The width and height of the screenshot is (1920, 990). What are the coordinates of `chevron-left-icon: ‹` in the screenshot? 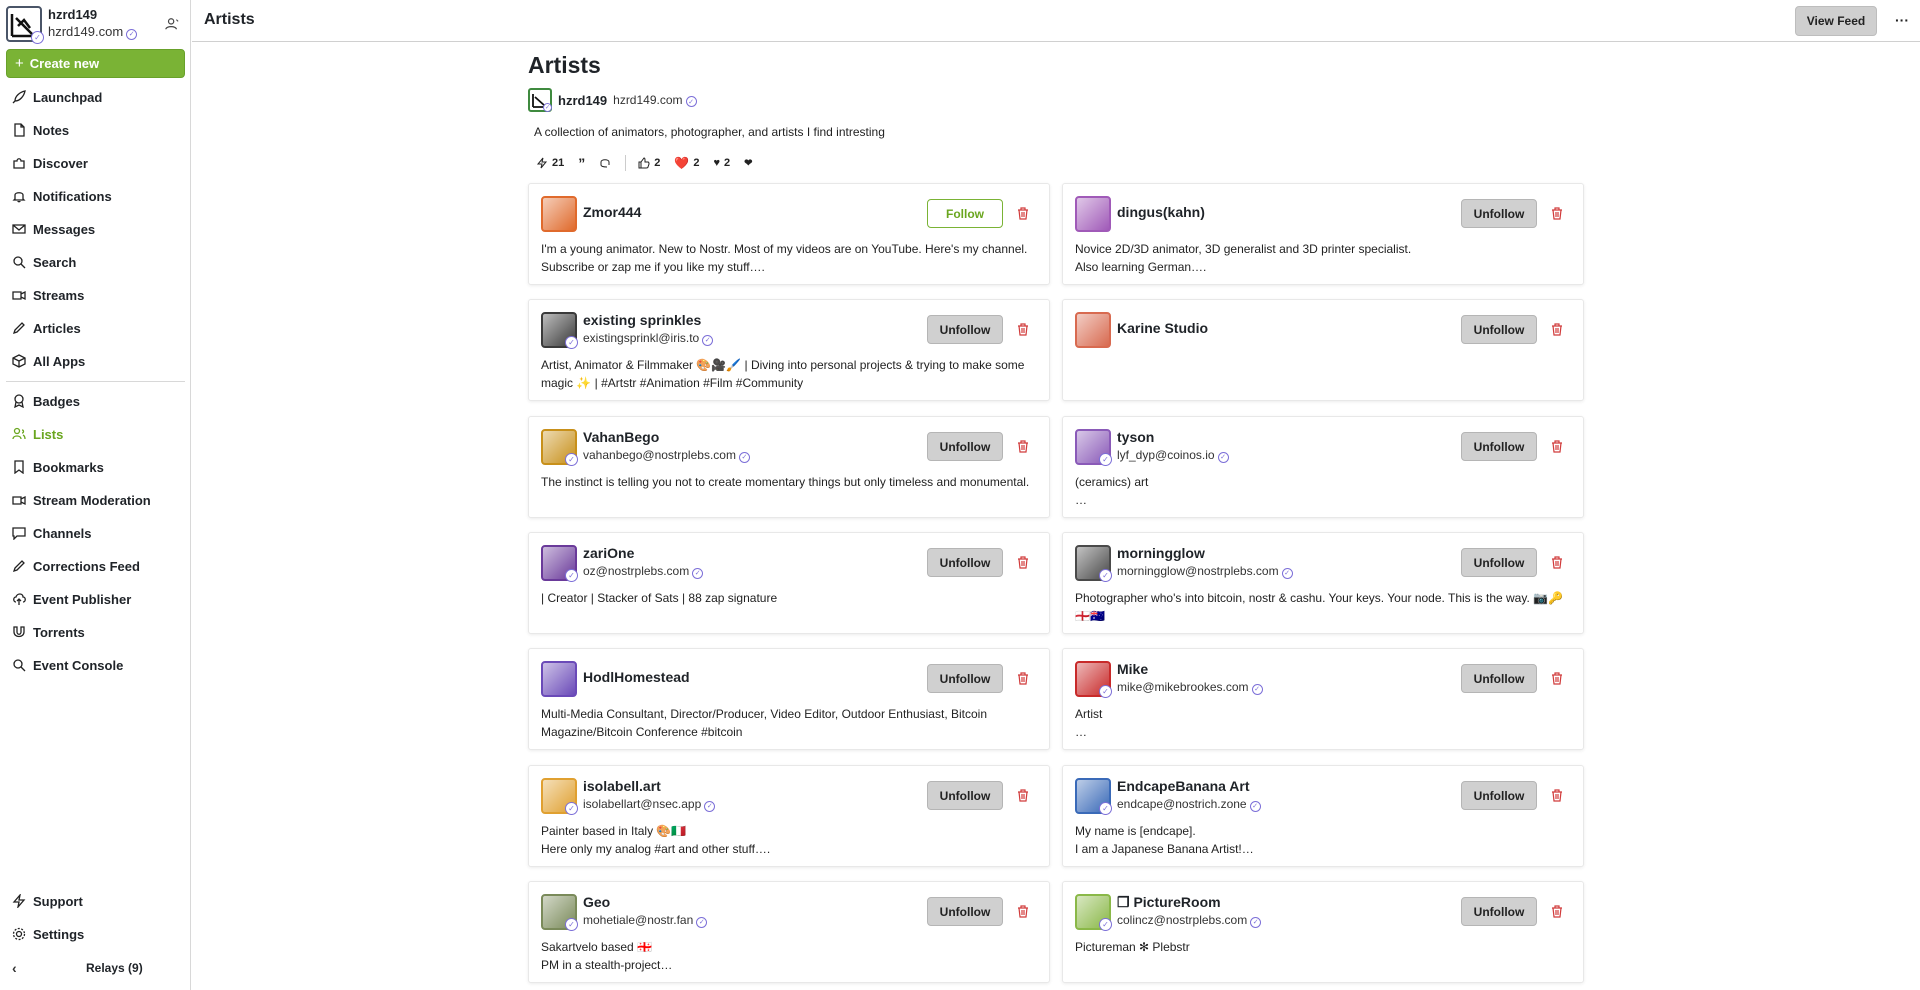 It's located at (19, 968).